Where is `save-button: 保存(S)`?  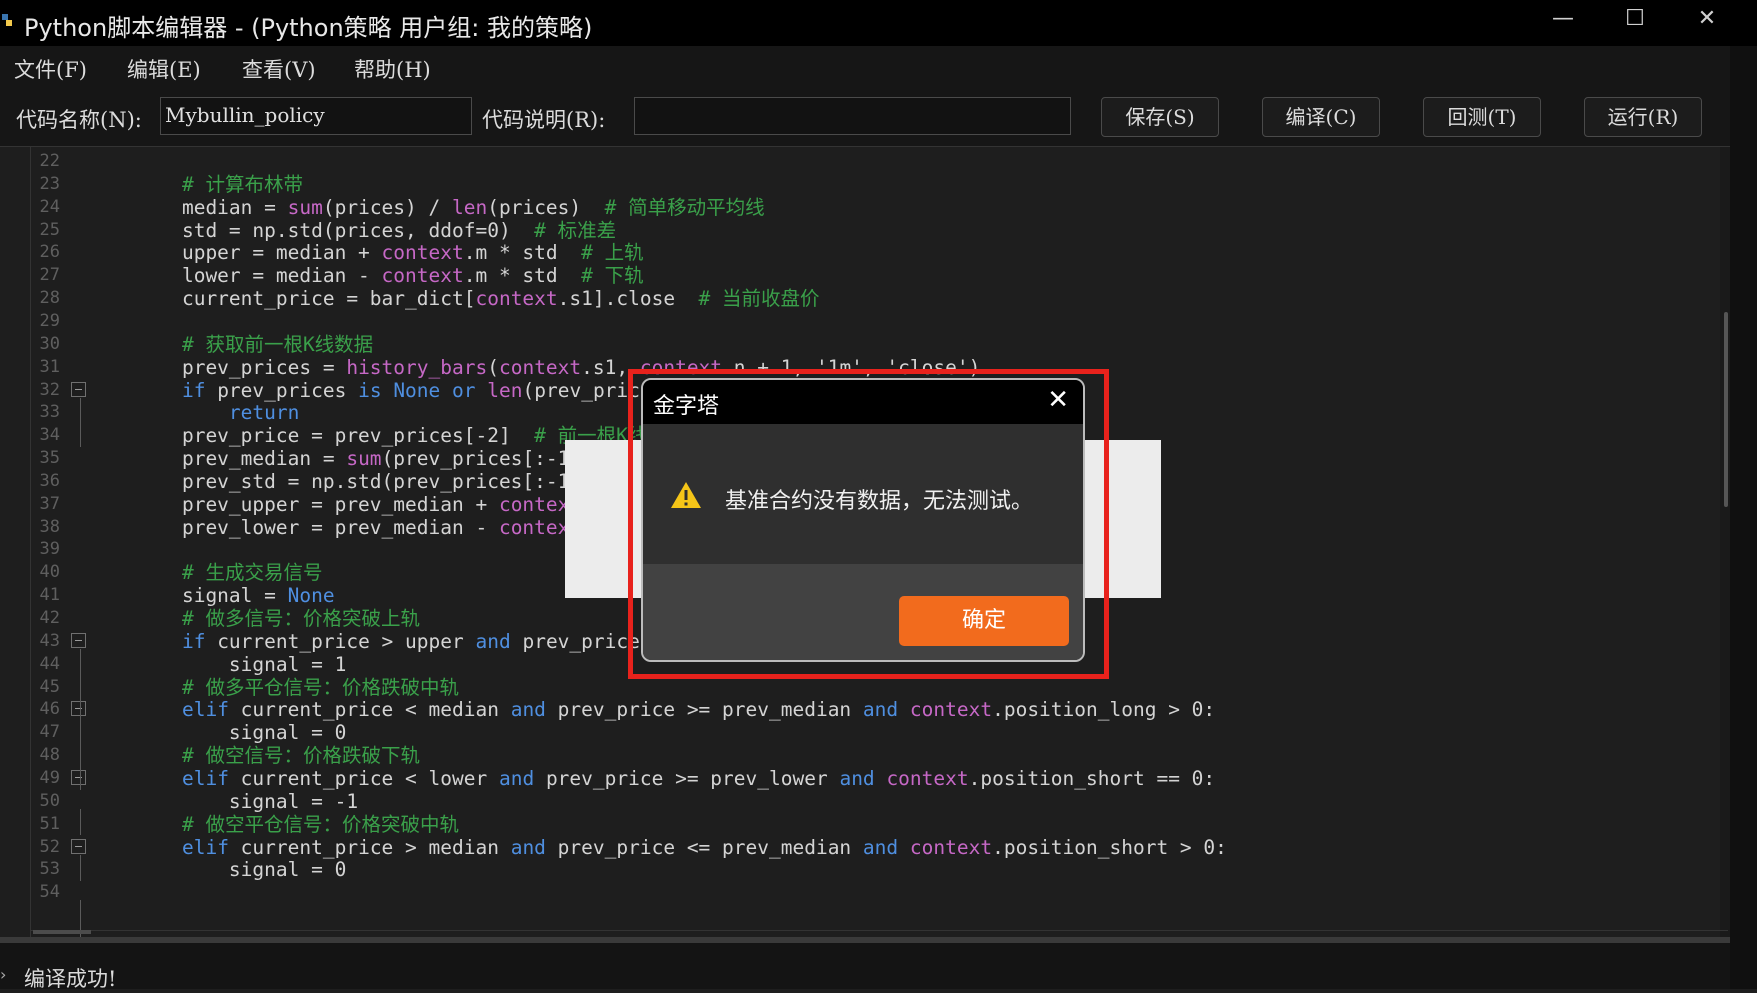 save-button: 保存(S) is located at coordinates (1160, 117).